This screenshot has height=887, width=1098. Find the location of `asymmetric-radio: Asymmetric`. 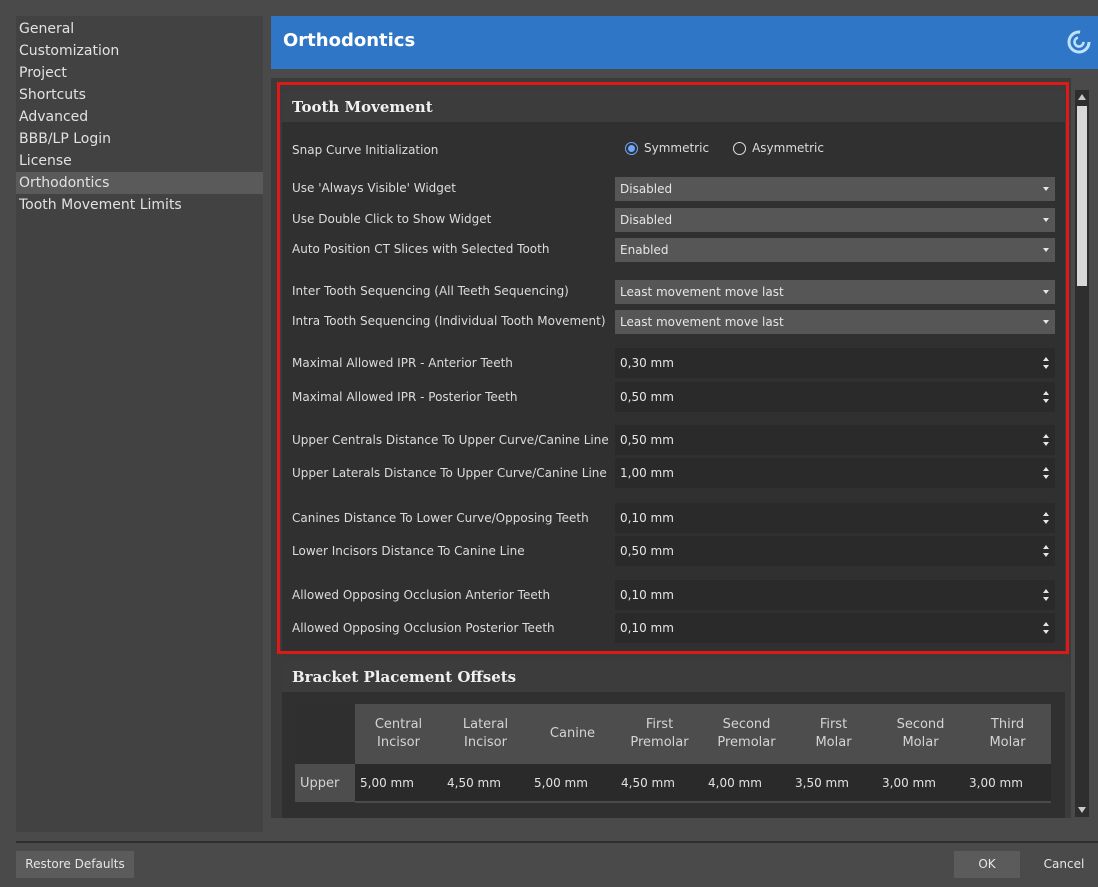

asymmetric-radio: Asymmetric is located at coordinates (778, 148).